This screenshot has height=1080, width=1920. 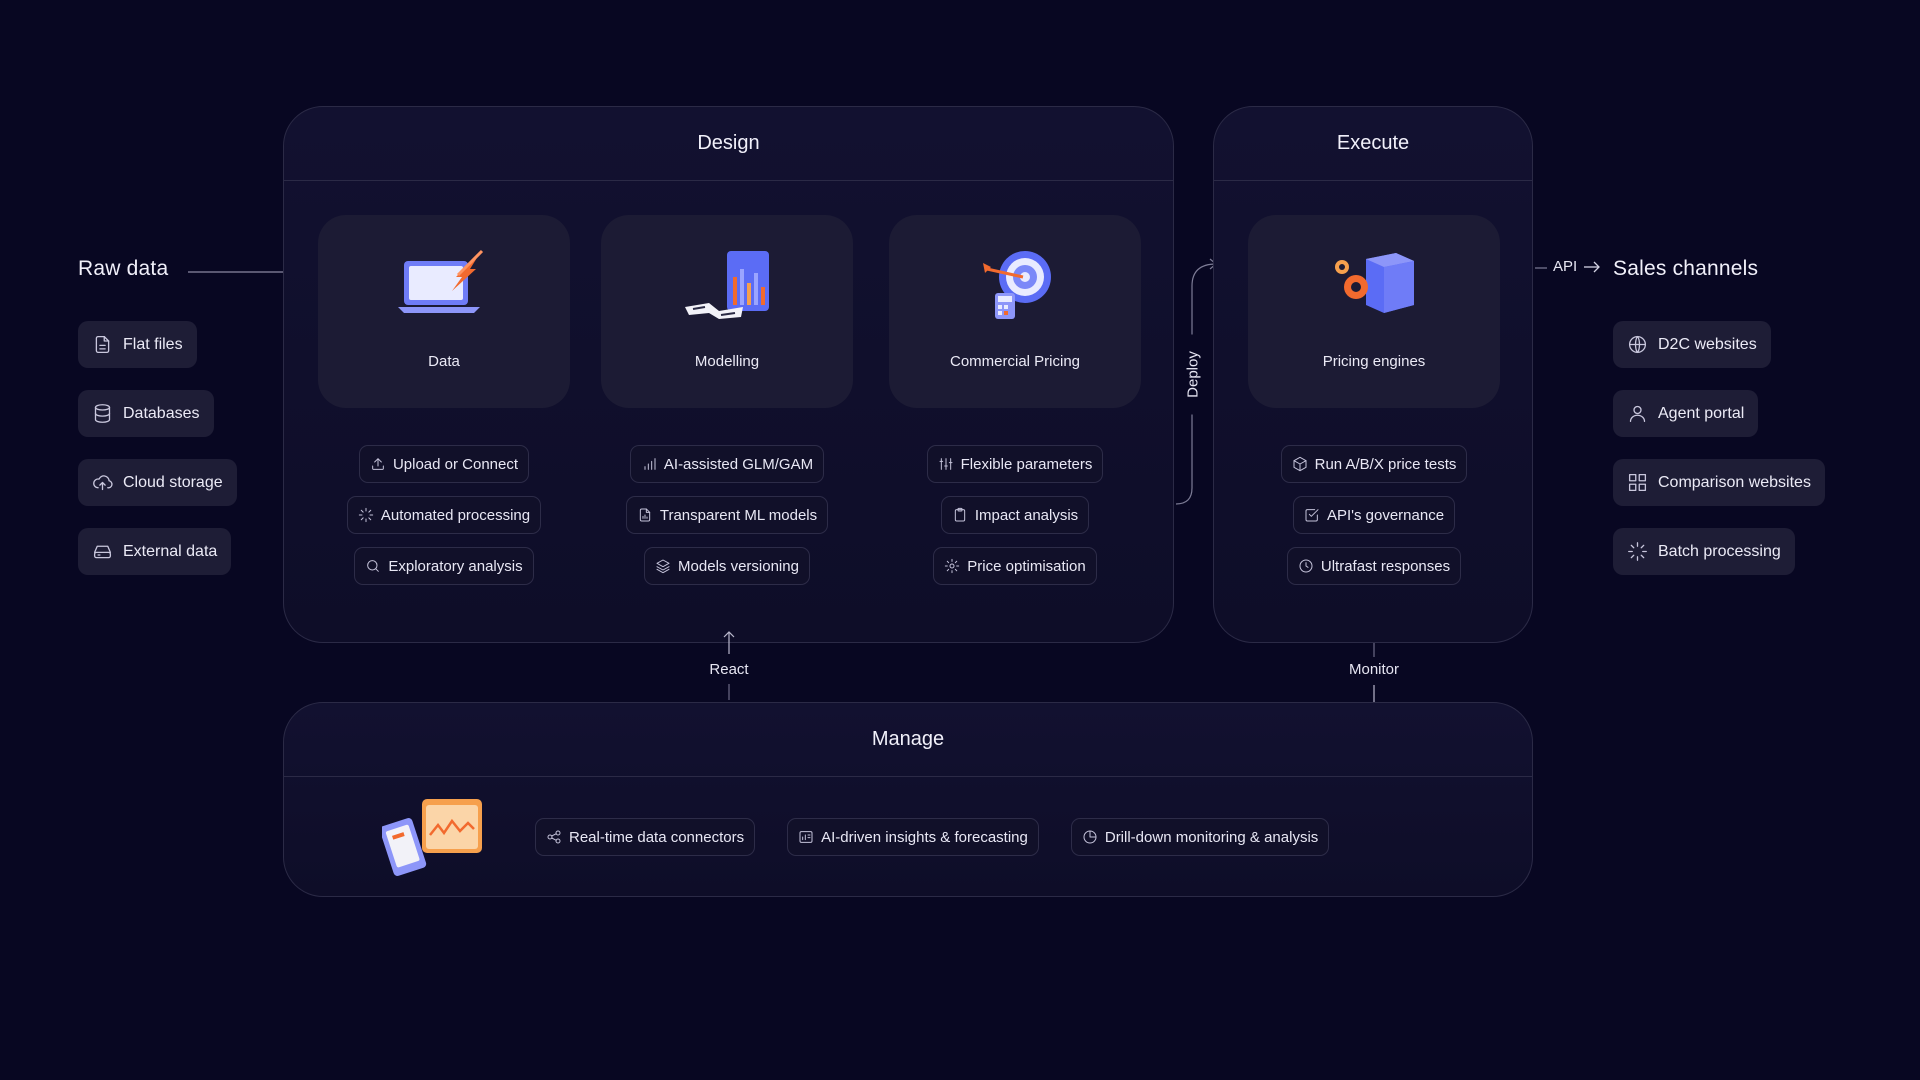 I want to click on check-square-icon, so click(x=1312, y=515).